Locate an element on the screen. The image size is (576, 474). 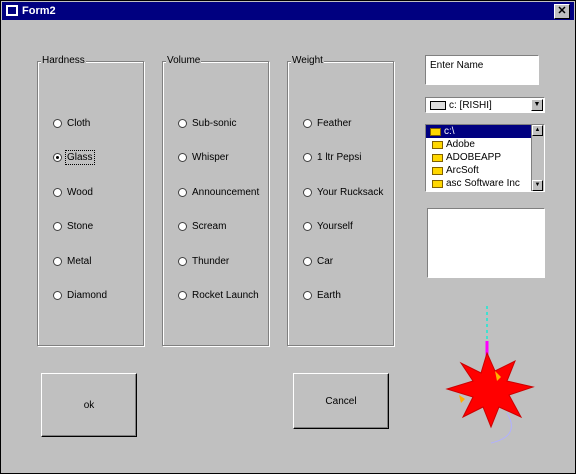
volume-option: Scream is located at coordinates (202, 227).